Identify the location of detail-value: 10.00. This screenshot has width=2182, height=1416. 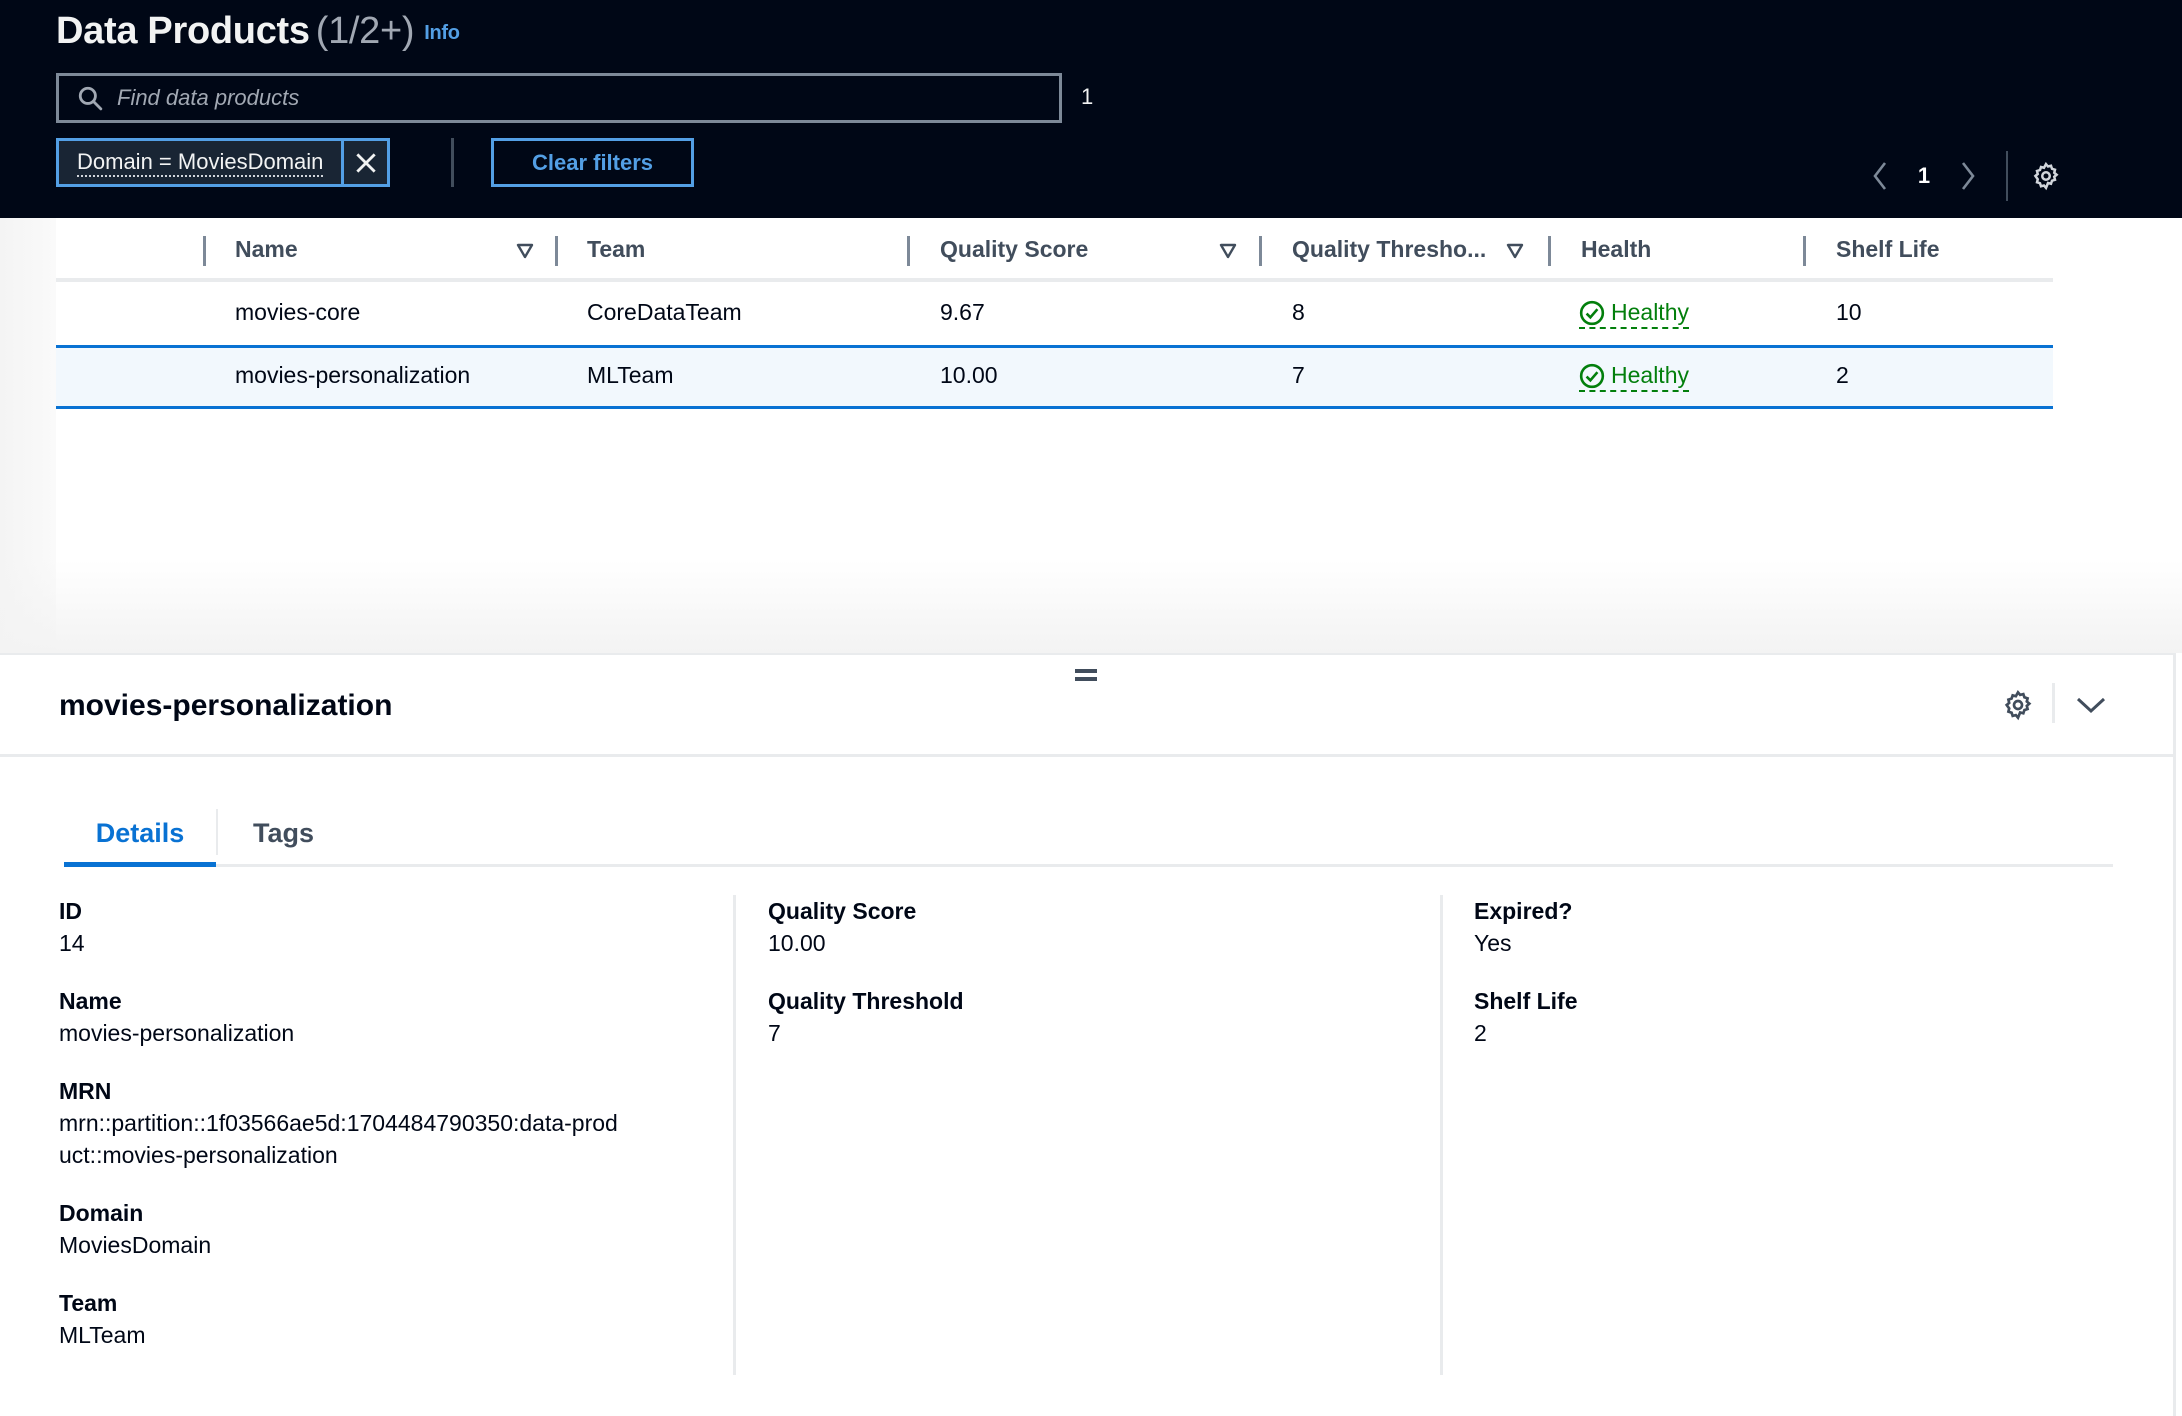
(797, 943).